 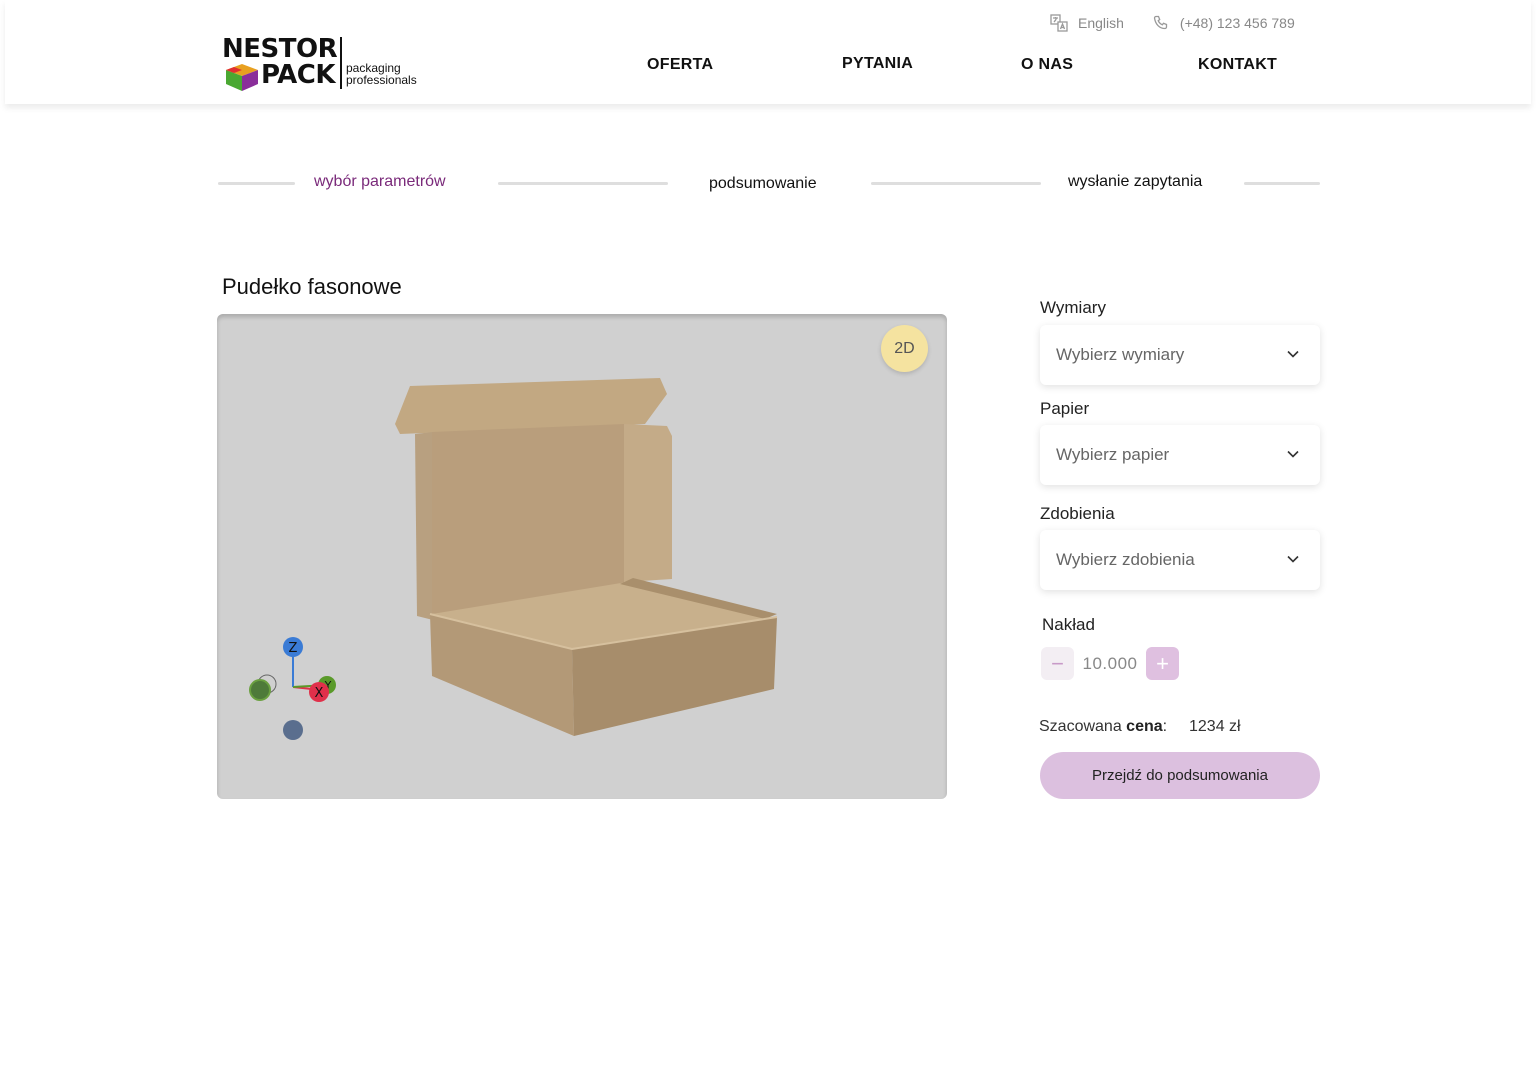 What do you see at coordinates (904, 348) in the screenshot?
I see `toggle-2d-button: 2D` at bounding box center [904, 348].